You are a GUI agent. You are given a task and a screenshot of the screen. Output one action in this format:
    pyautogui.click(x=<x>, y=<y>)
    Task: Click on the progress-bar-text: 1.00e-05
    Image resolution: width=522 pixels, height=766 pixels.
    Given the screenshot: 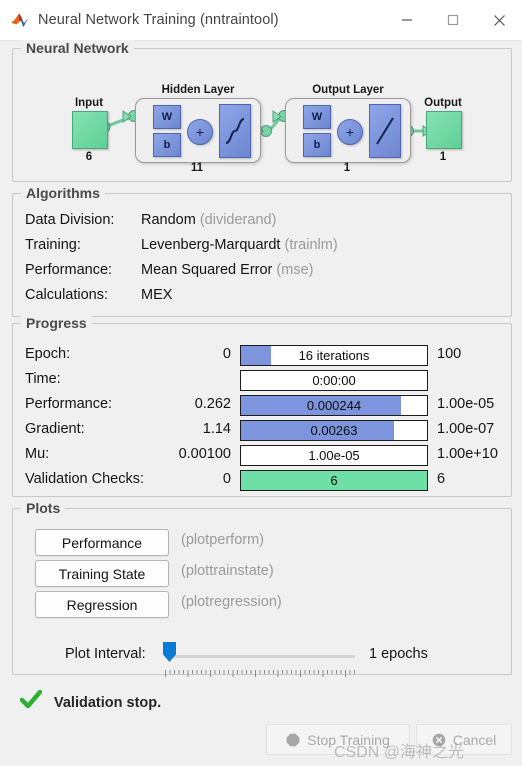 What is the action you would take?
    pyautogui.click(x=334, y=455)
    